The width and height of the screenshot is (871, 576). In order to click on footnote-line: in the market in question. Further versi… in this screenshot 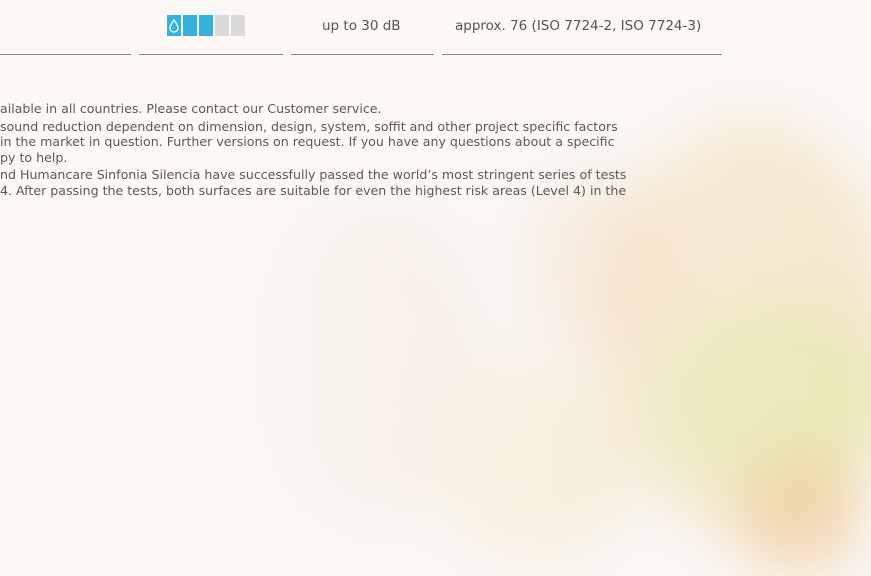, I will do `click(307, 141)`.